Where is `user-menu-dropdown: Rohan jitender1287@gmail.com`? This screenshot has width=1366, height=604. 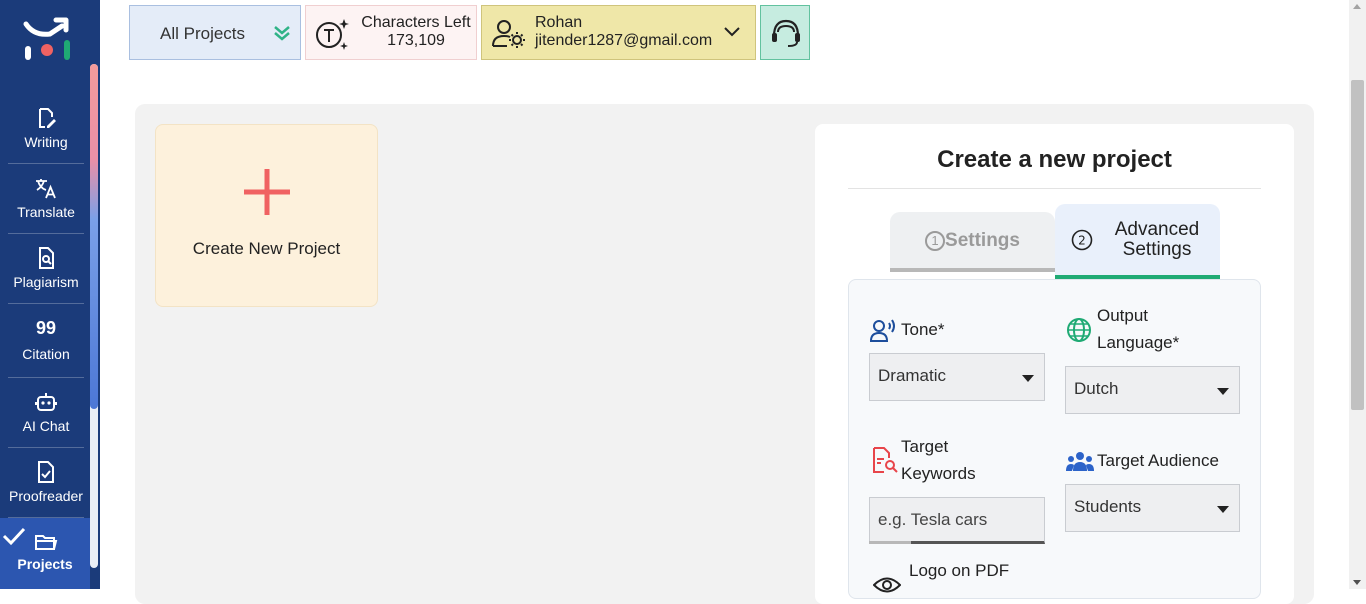 user-menu-dropdown: Rohan jitender1287@gmail.com is located at coordinates (618, 32).